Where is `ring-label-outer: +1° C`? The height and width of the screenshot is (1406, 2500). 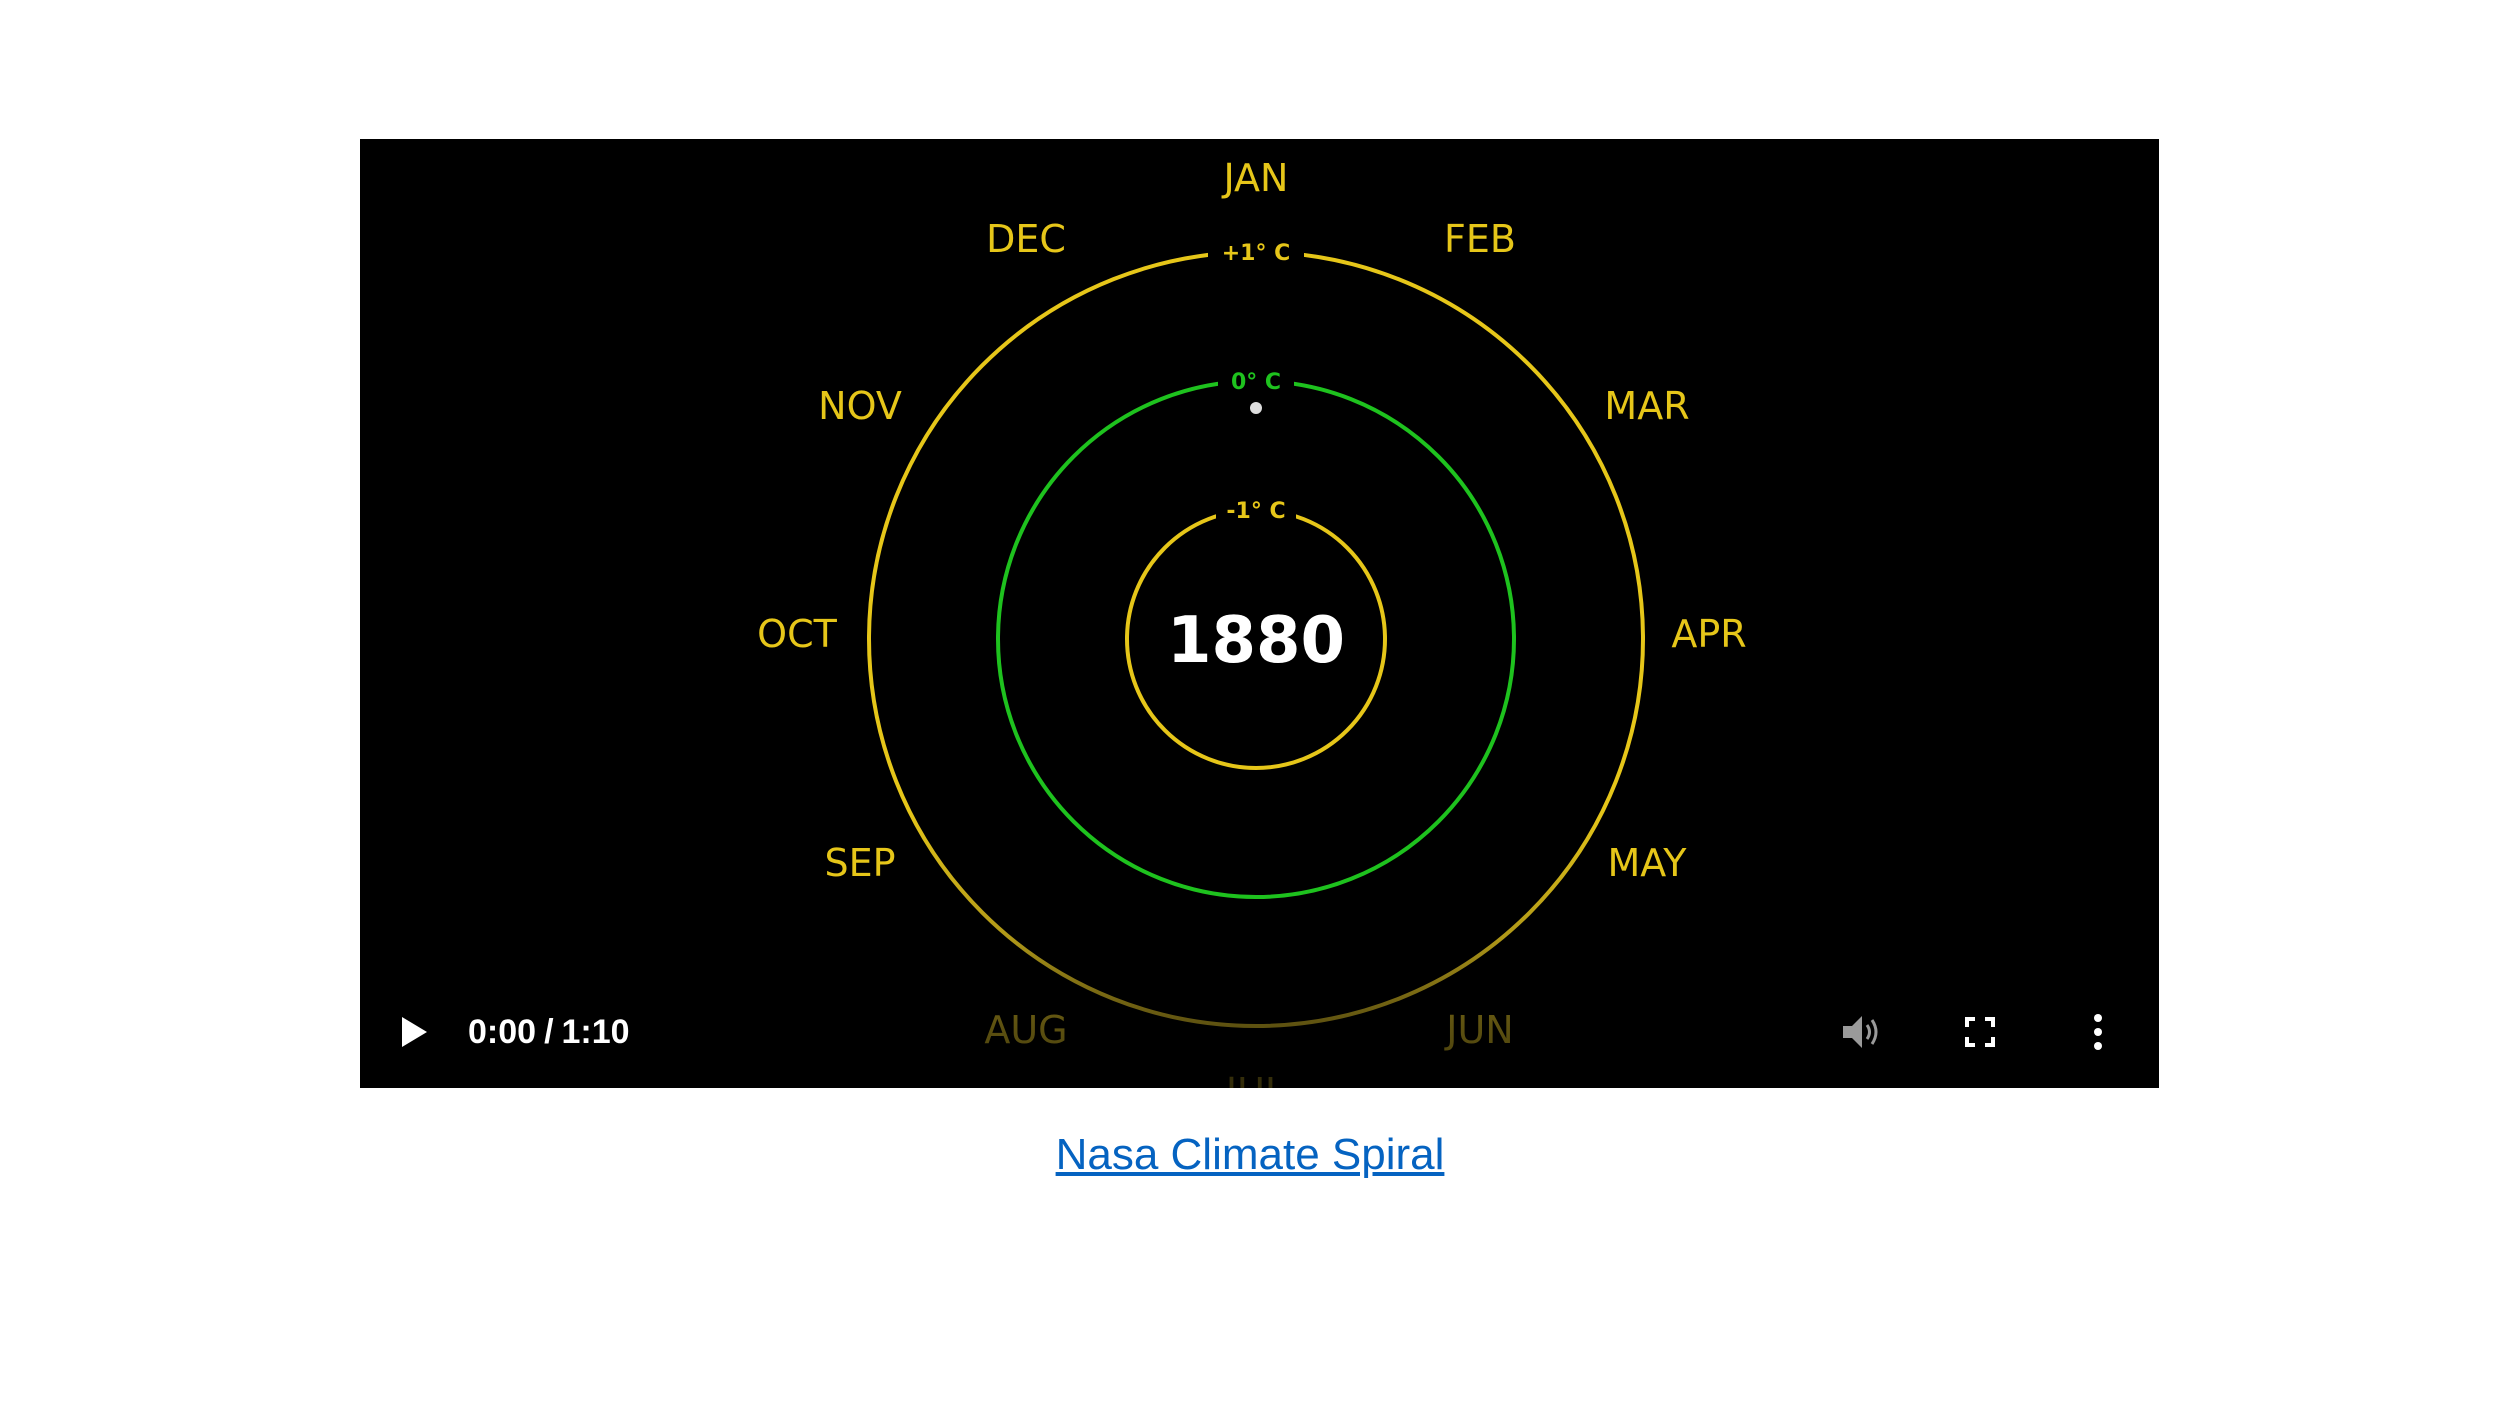
ring-label-outer: +1° C is located at coordinates (1256, 253).